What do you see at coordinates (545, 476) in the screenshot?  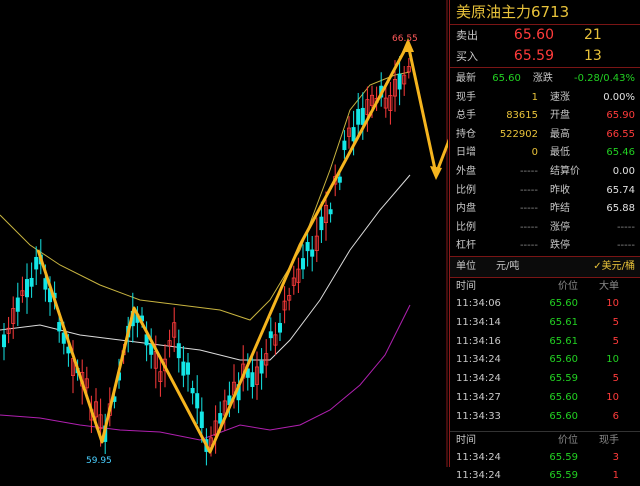 I see `tick-row: 11:34:24 65.59 1` at bounding box center [545, 476].